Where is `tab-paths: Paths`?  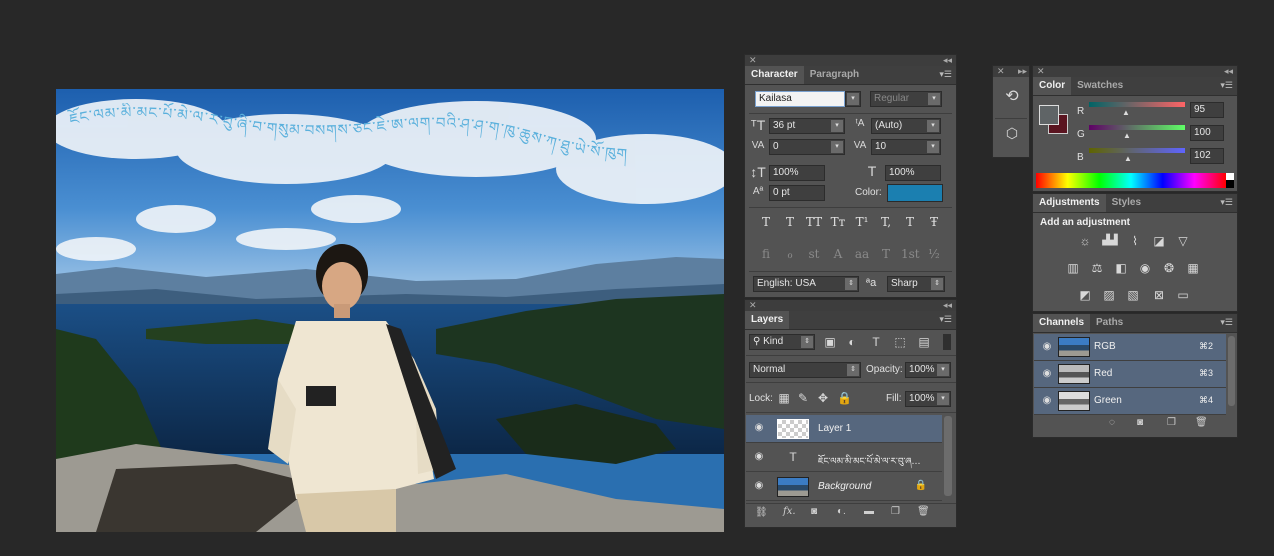 tab-paths: Paths is located at coordinates (1109, 323).